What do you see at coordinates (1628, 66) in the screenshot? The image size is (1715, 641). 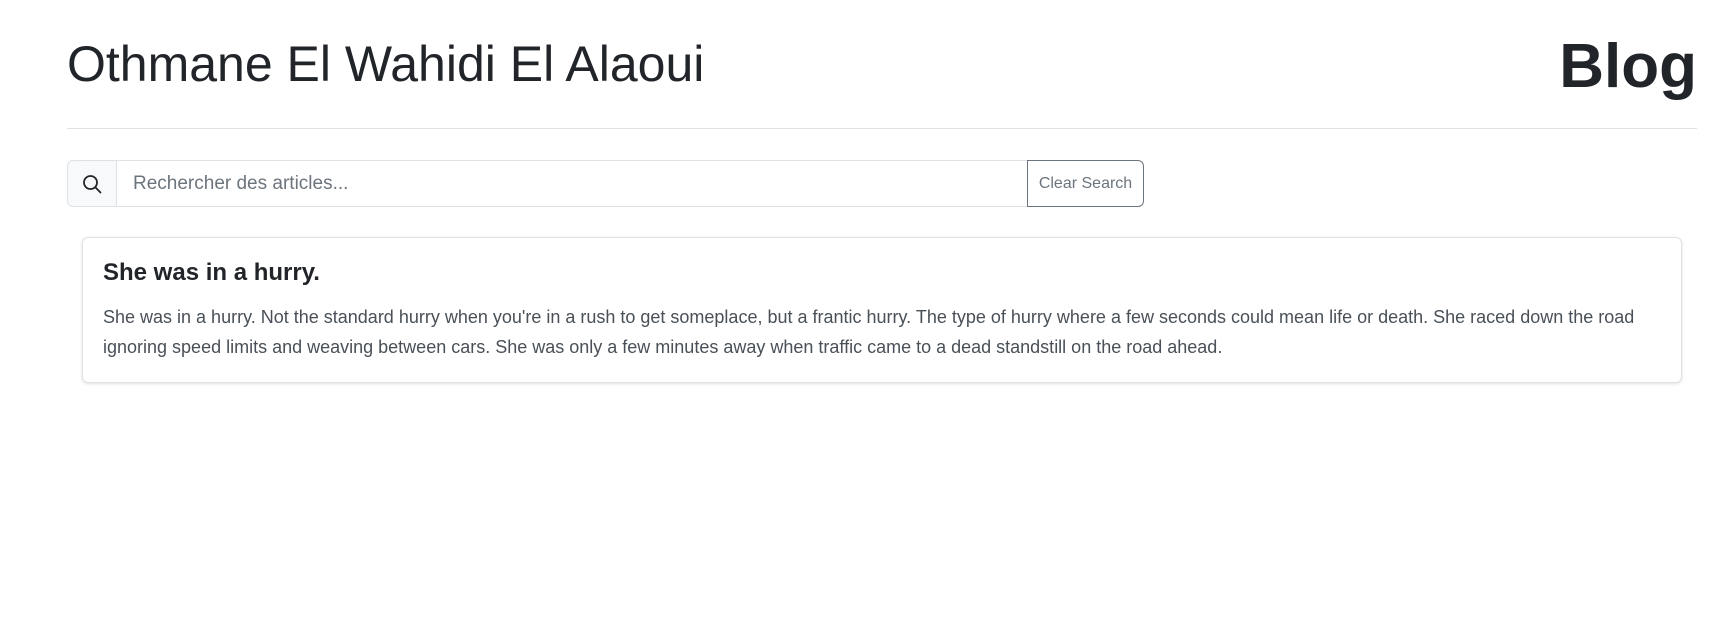 I see `blog-title: Blog` at bounding box center [1628, 66].